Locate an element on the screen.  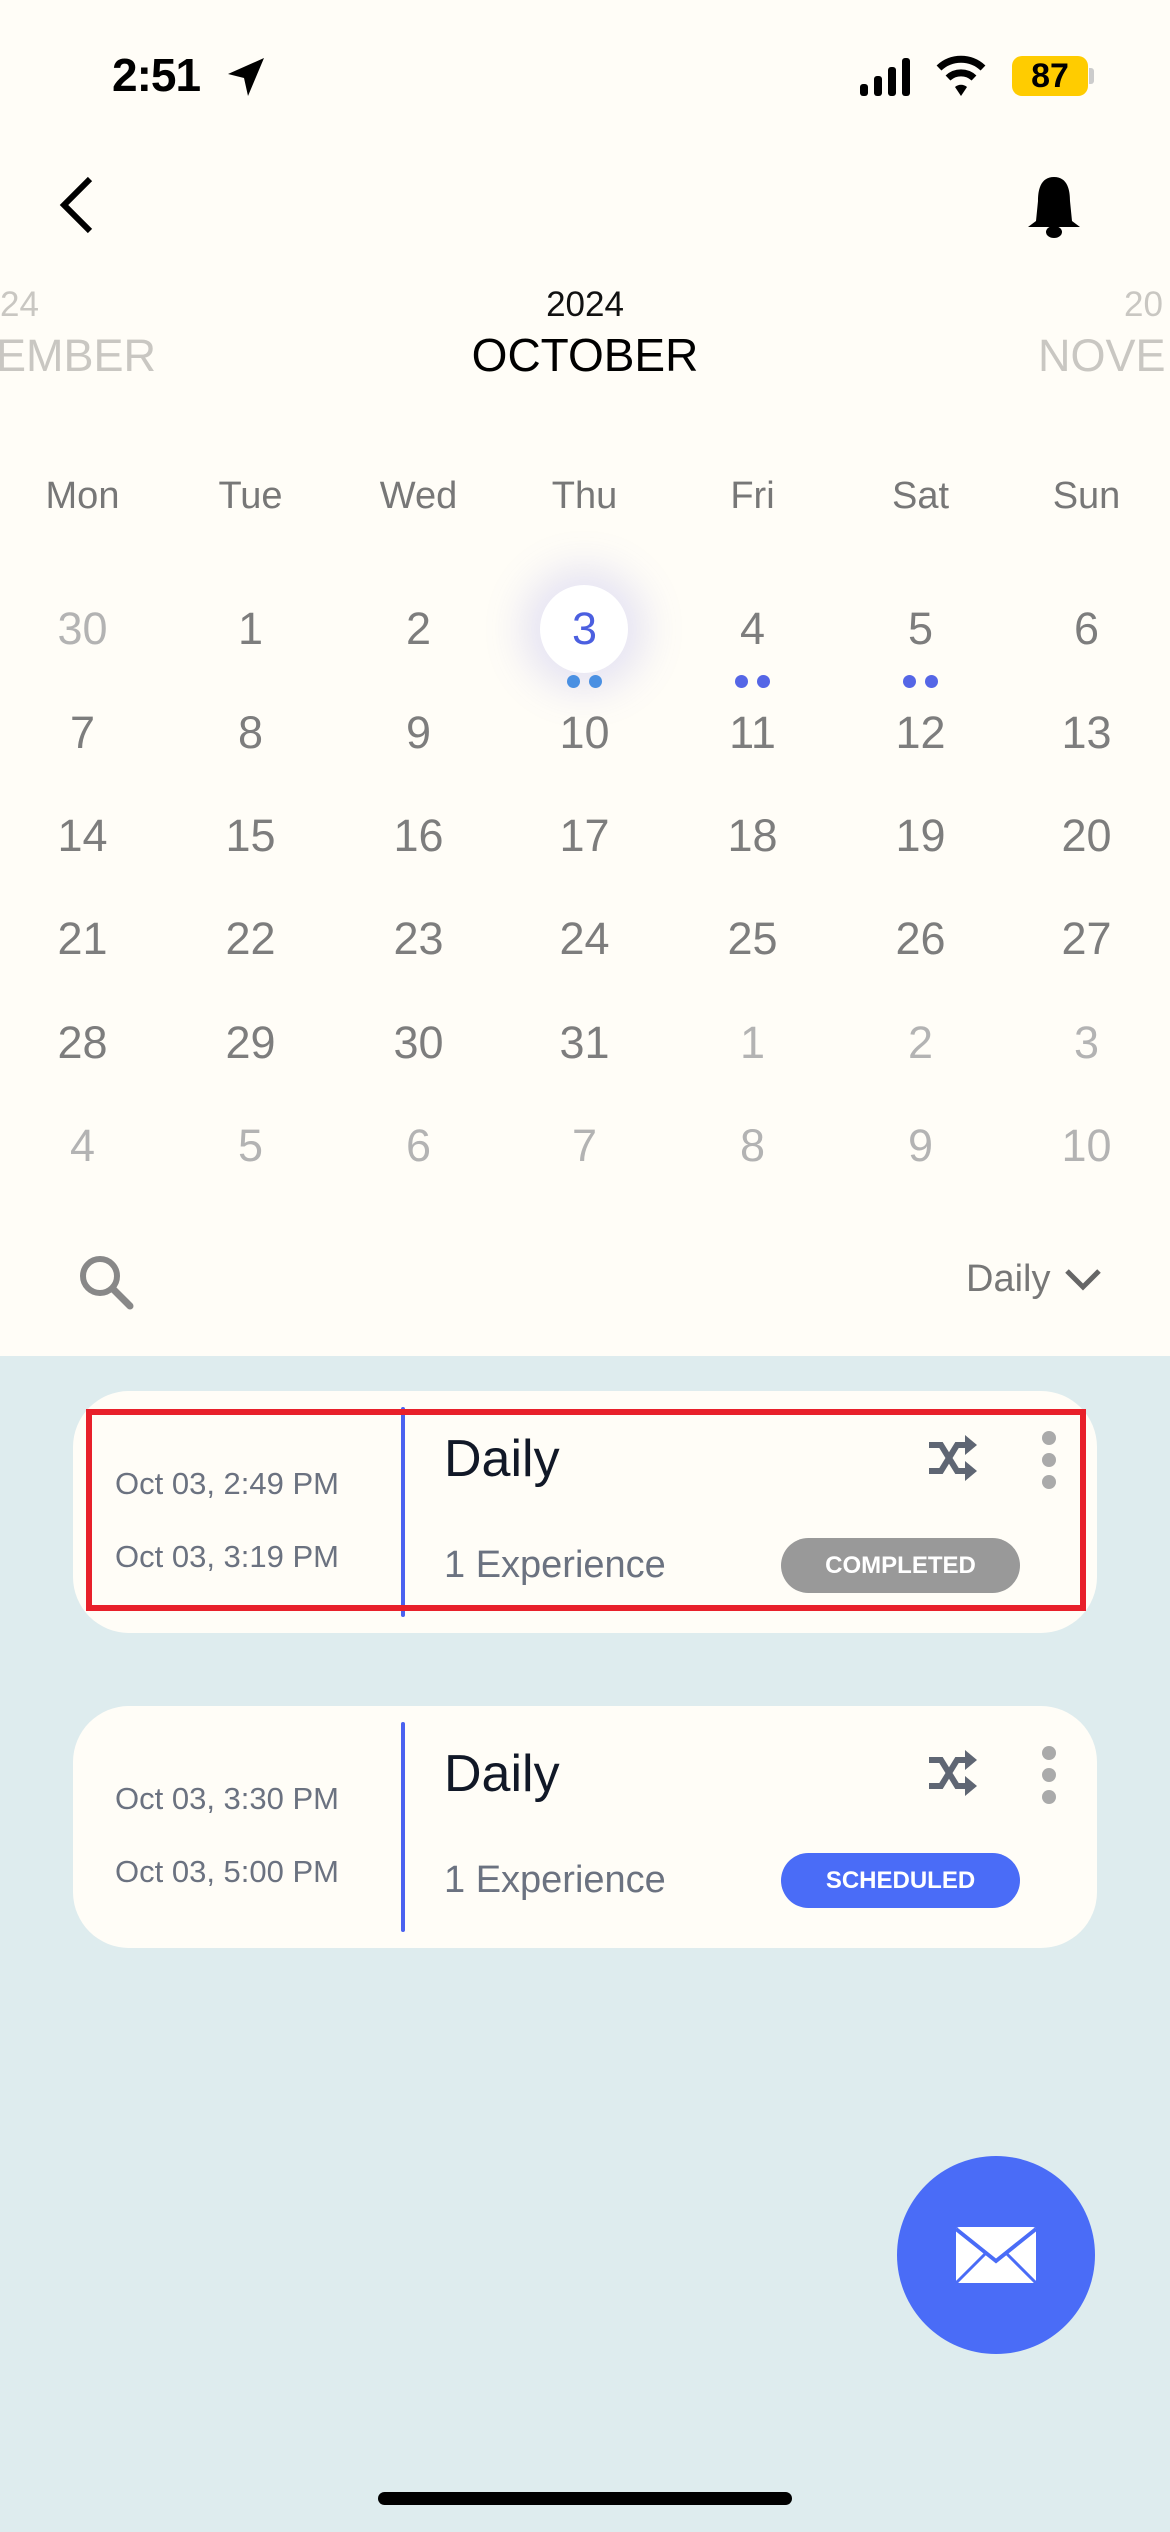
mail-icon is located at coordinates (996, 2256).